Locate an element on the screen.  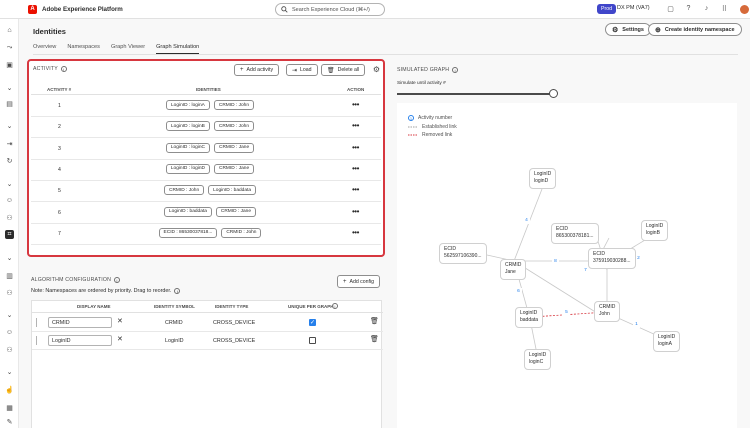
activity-row: 5 CRMID : John LoginID : baddata ••• is located at coordinates (206, 192).